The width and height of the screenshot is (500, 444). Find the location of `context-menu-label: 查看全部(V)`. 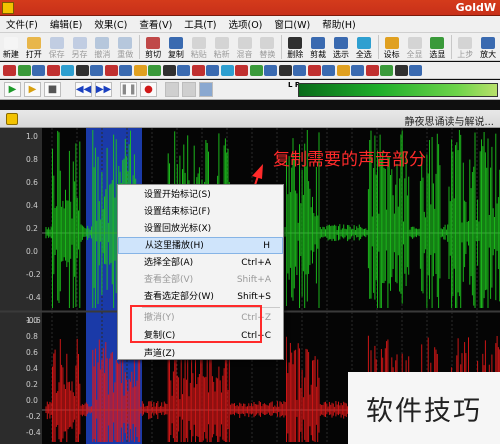

context-menu-label: 查看全部(V) is located at coordinates (169, 280).